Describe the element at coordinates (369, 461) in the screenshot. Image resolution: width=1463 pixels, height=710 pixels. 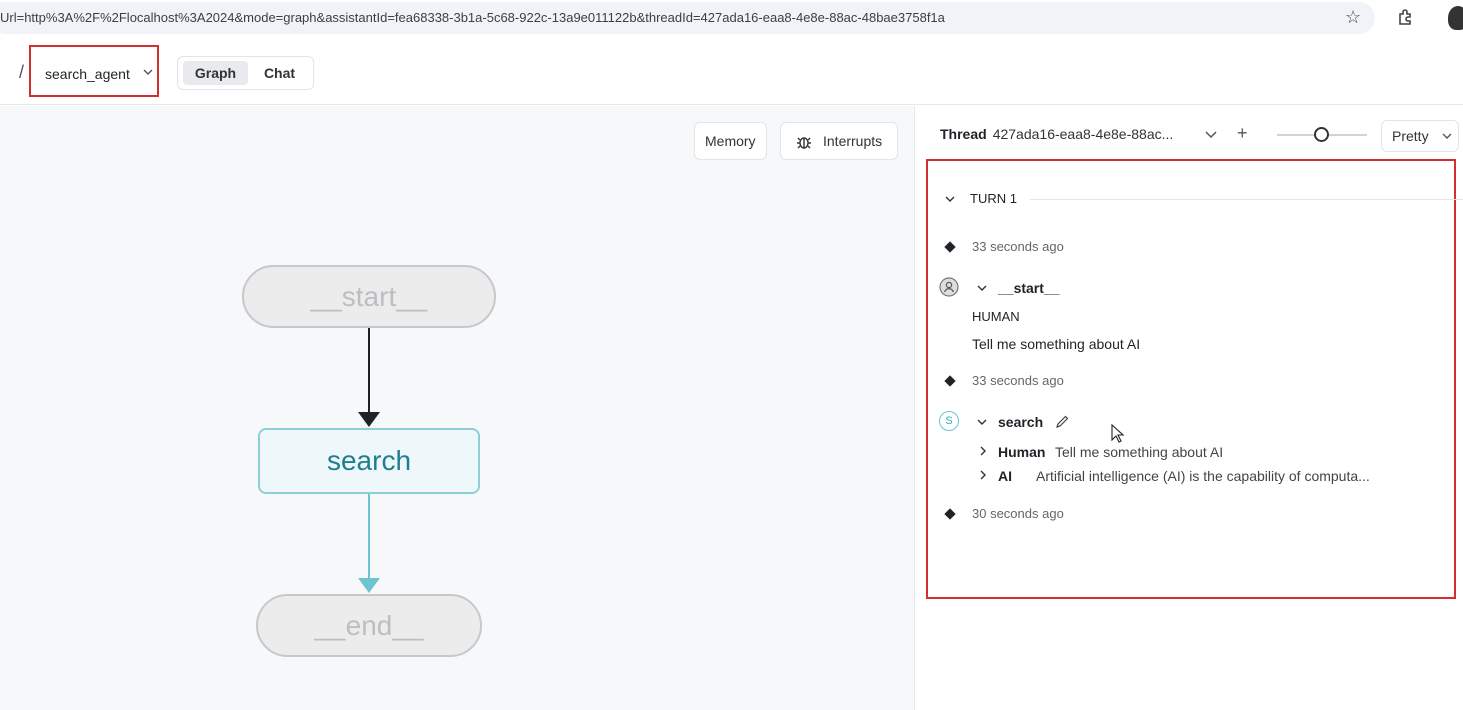
I see `node-search: search` at that location.